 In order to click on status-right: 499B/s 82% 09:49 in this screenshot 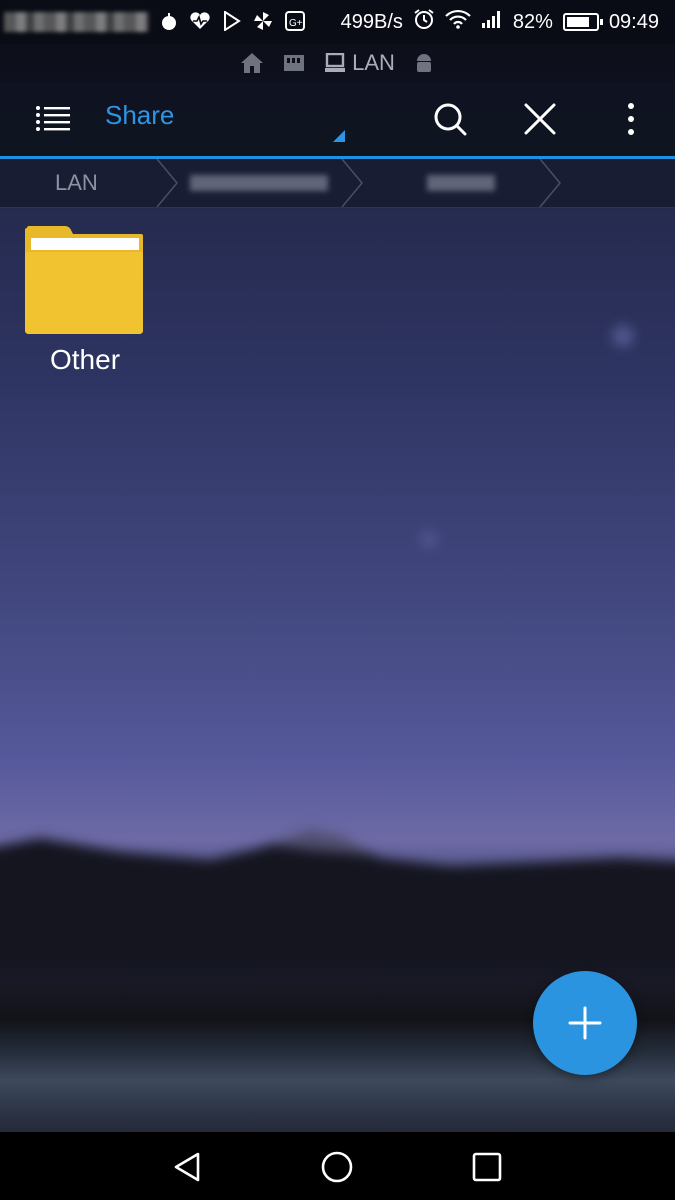, I will do `click(500, 22)`.